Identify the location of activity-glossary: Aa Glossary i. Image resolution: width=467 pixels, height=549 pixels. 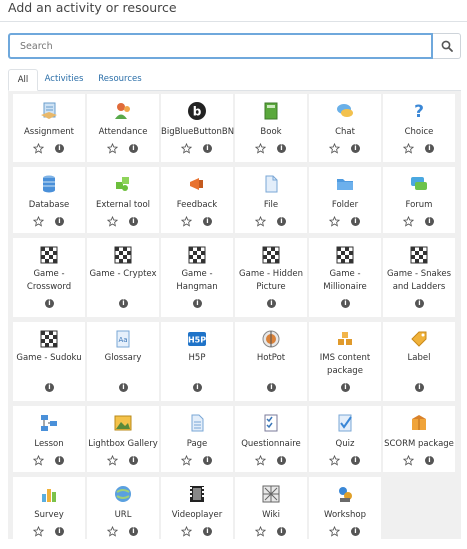
(123, 361).